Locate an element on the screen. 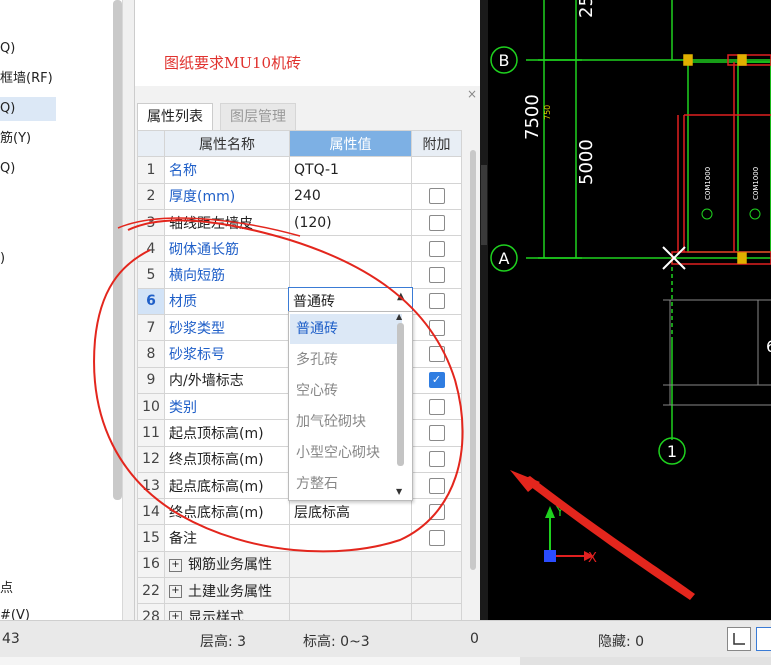 This screenshot has width=771, height=665. status-bar: 43 层高: 3 标高: 0~3 0 隐藏: 0 is located at coordinates (385, 639).